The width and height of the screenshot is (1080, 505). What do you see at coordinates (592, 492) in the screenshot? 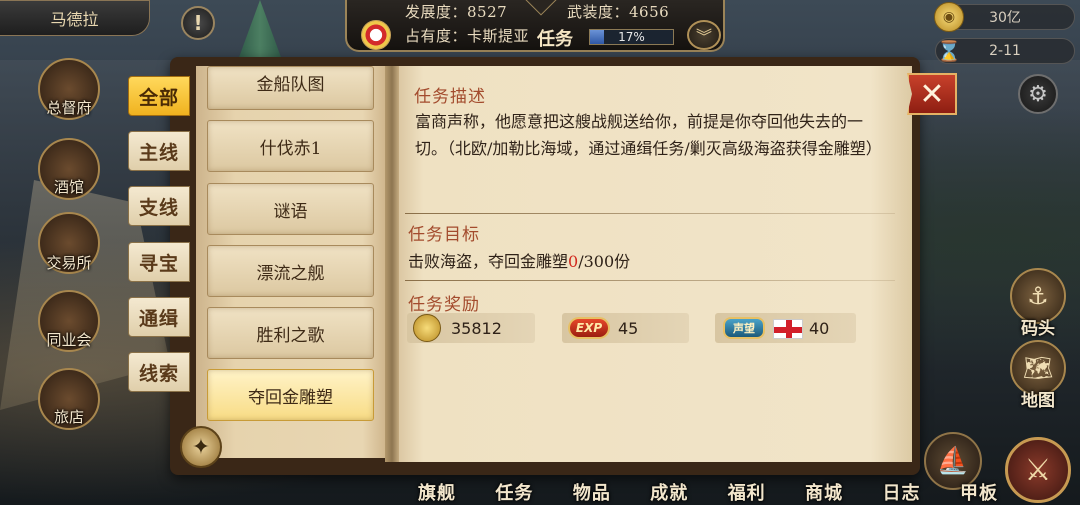
I see `nav-items: 物品` at bounding box center [592, 492].